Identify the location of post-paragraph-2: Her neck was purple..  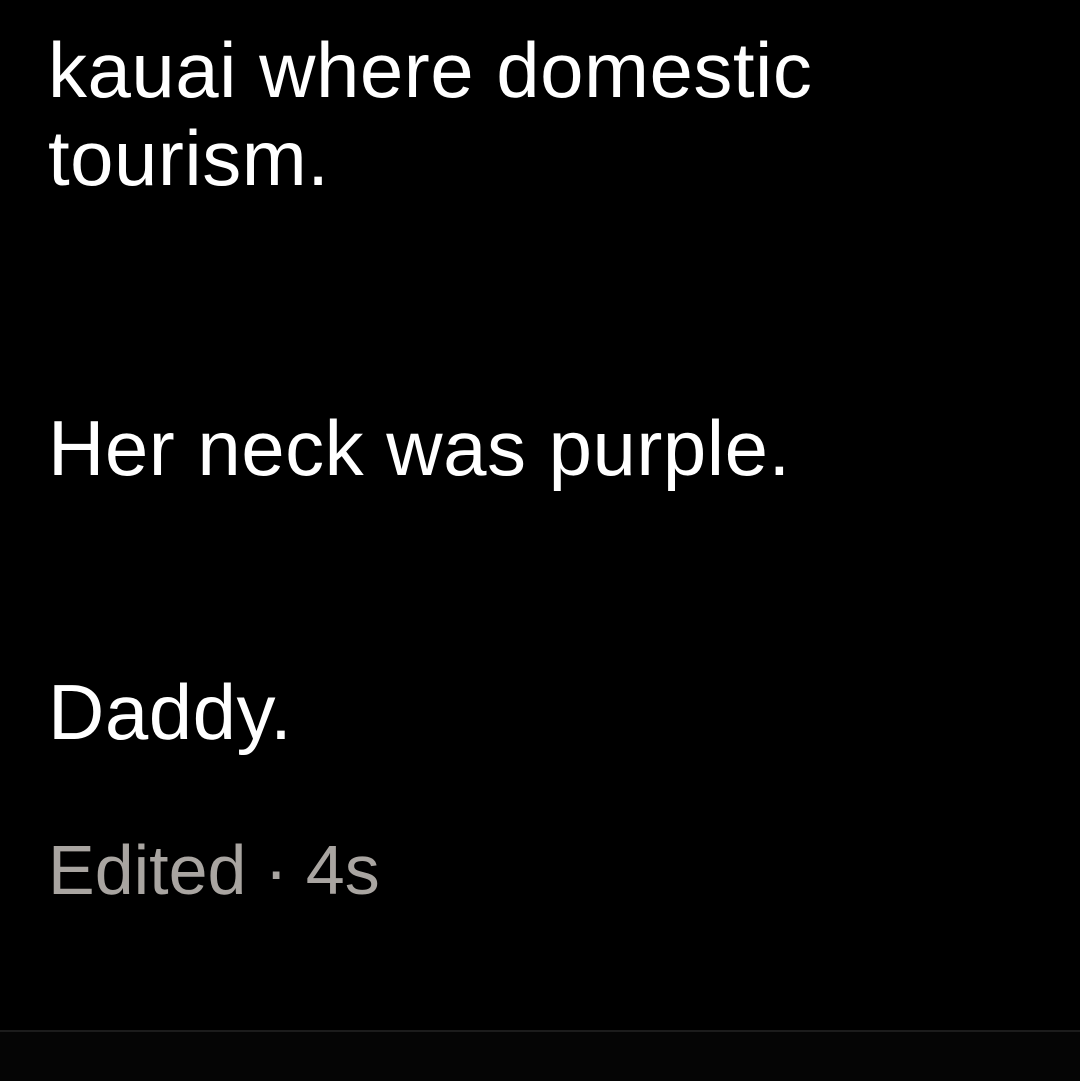
(419, 448).